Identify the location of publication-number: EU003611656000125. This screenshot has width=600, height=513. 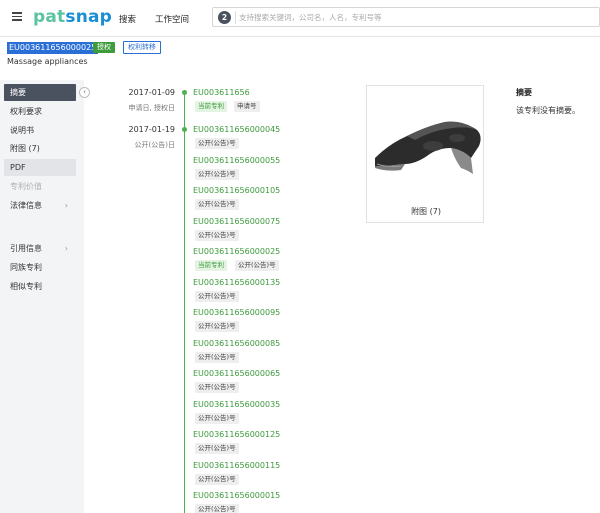
(236, 434).